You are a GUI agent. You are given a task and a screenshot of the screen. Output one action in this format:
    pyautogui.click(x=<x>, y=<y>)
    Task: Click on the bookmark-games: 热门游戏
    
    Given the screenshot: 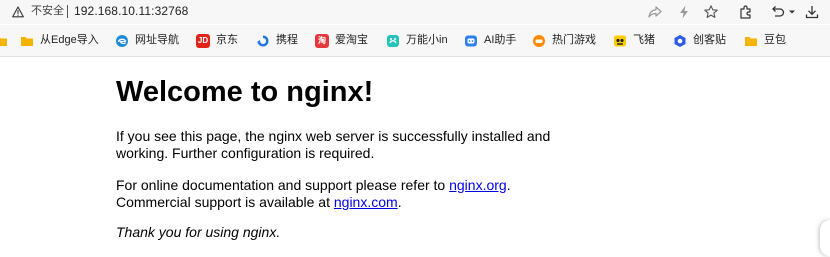 What is the action you would take?
    pyautogui.click(x=564, y=40)
    